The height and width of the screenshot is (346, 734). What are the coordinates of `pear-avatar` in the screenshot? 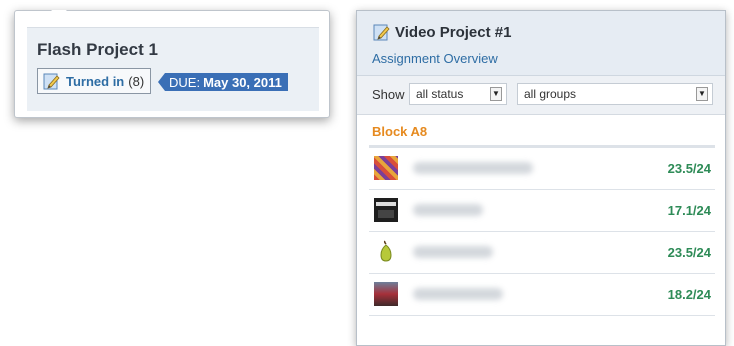 It's located at (386, 252).